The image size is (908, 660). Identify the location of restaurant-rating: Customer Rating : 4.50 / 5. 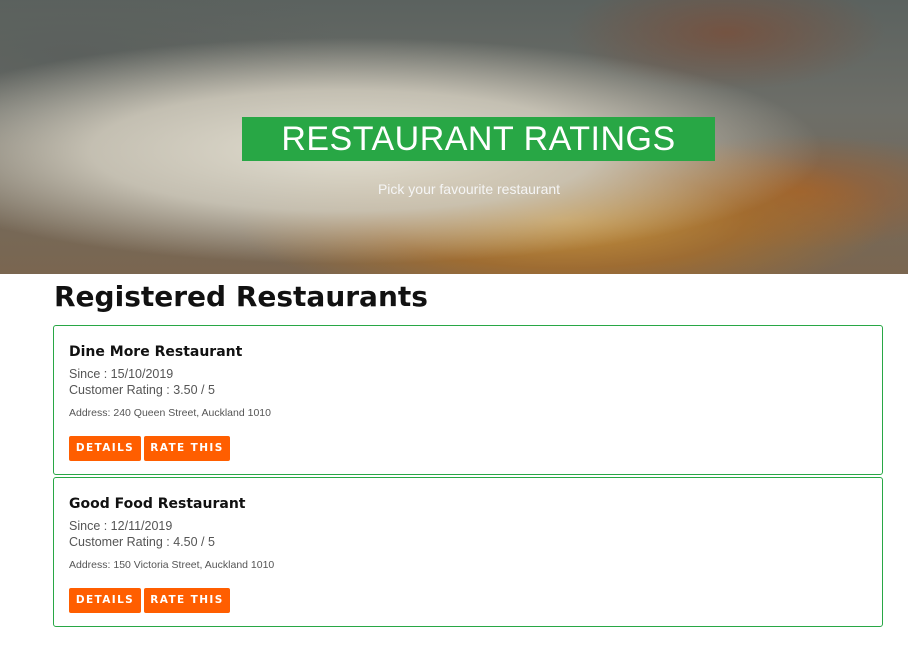
(142, 542).